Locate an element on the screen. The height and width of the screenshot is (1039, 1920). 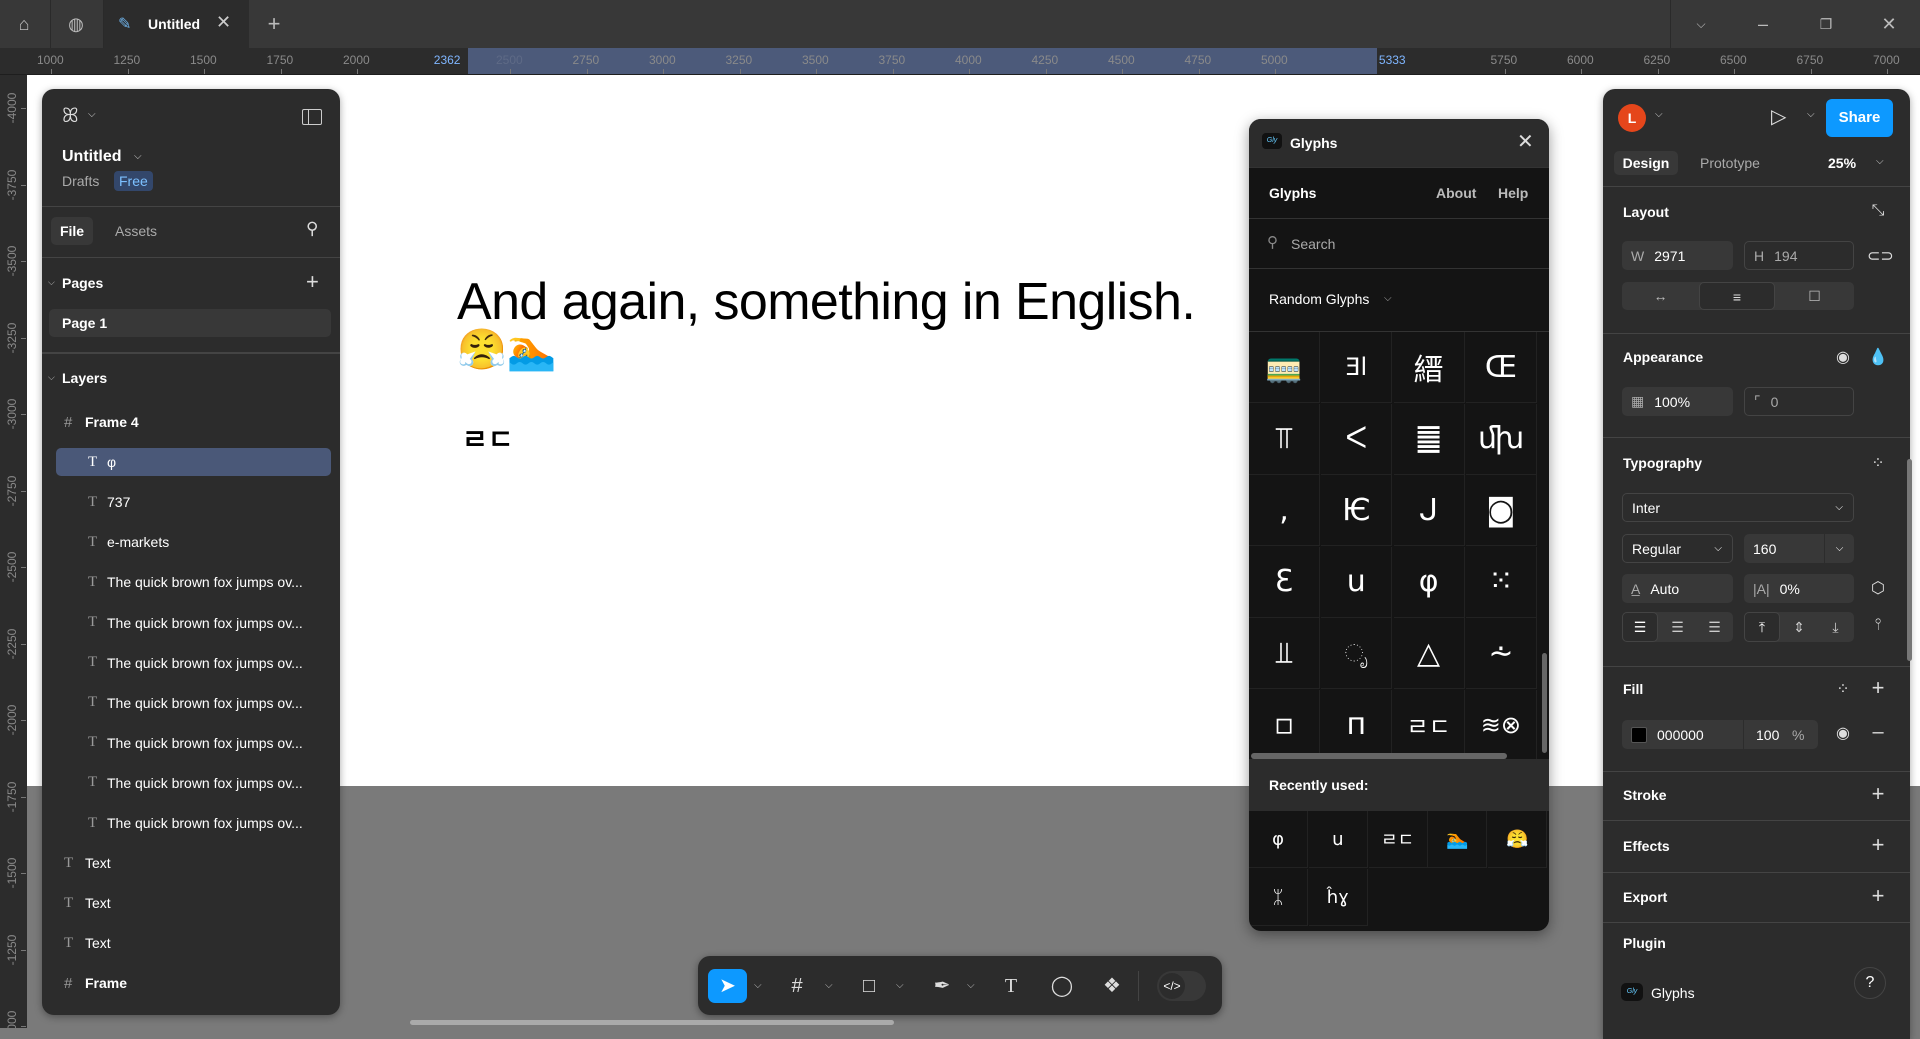
recent-glyph-cell: ㄹㄷ is located at coordinates (1398, 839).